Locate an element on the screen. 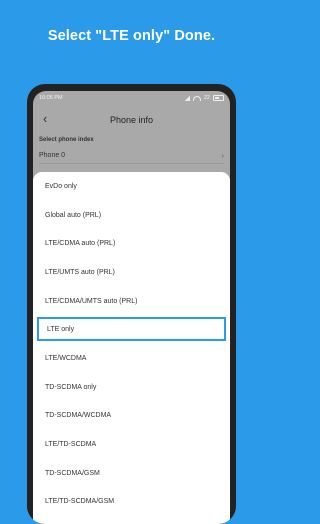 This screenshot has height=524, width=320. chevron-right-icon: › is located at coordinates (222, 155).